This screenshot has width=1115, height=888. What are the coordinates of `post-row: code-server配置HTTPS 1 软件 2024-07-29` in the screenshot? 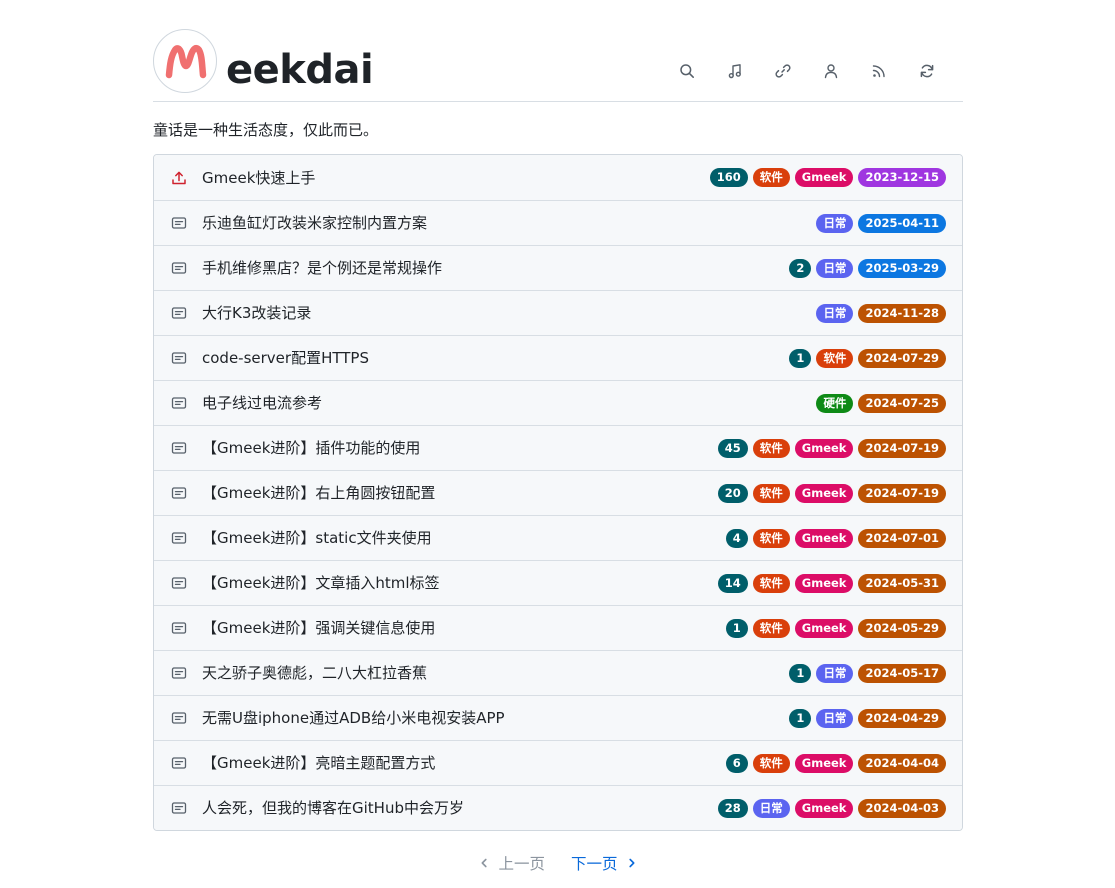 It's located at (558, 357).